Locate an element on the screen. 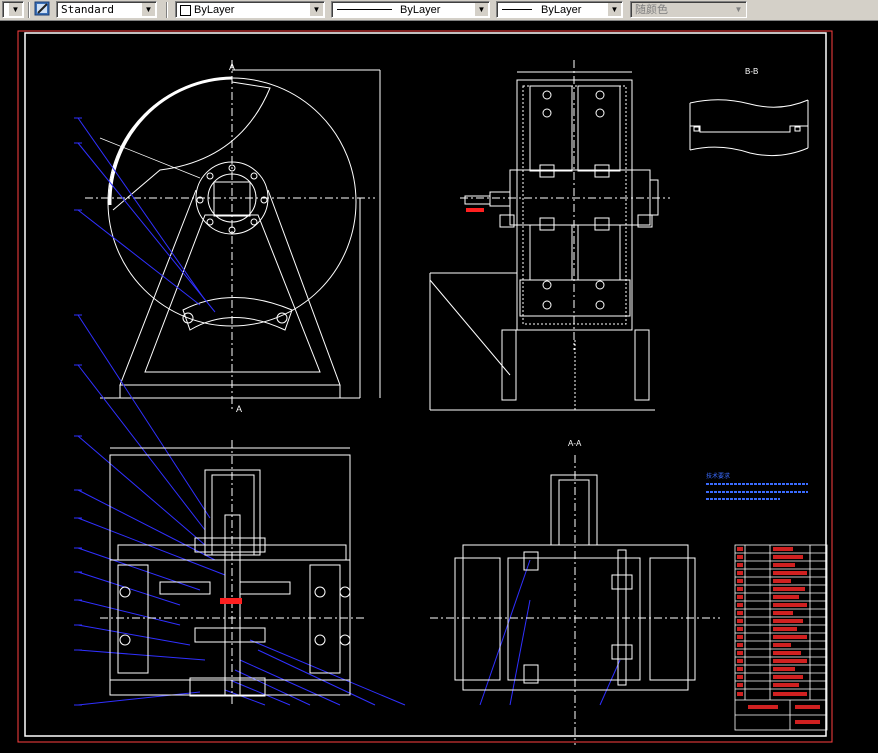 The height and width of the screenshot is (753, 878). linetype-value: ByLayer is located at coordinates (420, 10).